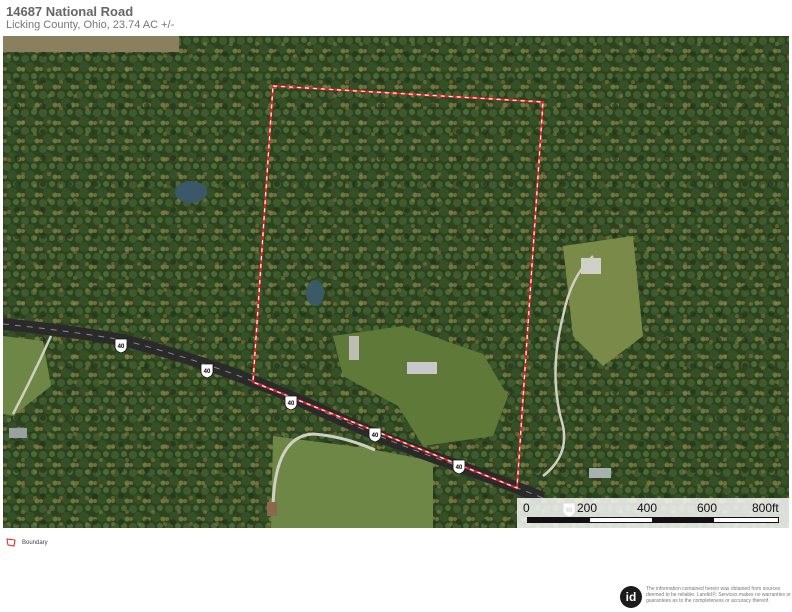 This screenshot has width=792, height=612. I want to click on scale-label: 0, so click(526, 508).